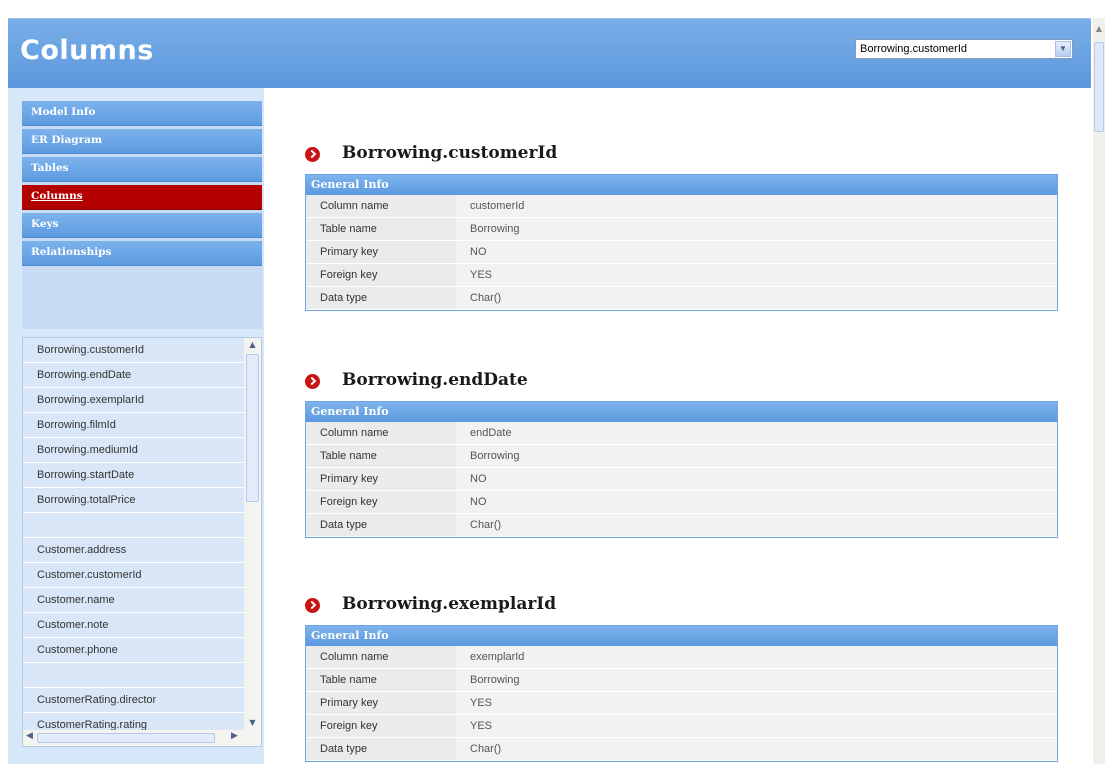 The width and height of the screenshot is (1105, 764). Describe the element at coordinates (134, 600) in the screenshot. I see `column-list-item: Customer.name` at that location.